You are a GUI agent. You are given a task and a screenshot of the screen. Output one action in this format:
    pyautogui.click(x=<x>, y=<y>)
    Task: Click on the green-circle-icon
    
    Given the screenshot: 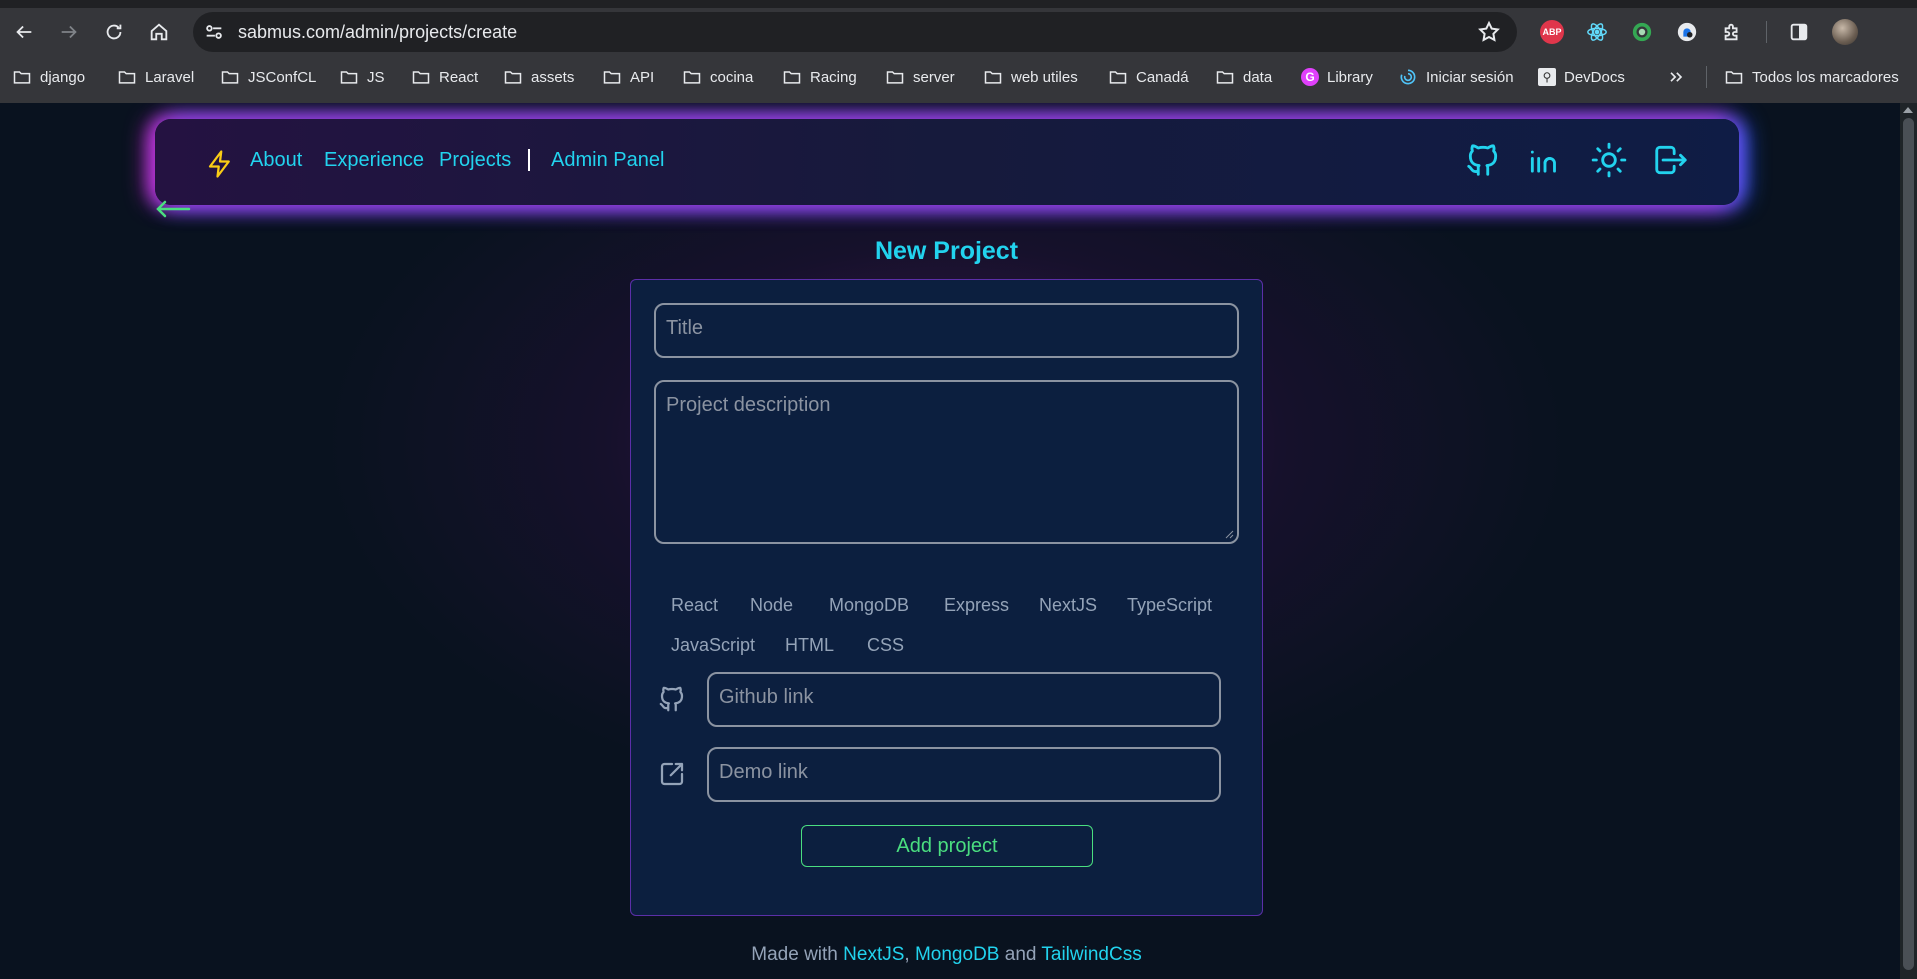 What is the action you would take?
    pyautogui.click(x=1642, y=32)
    